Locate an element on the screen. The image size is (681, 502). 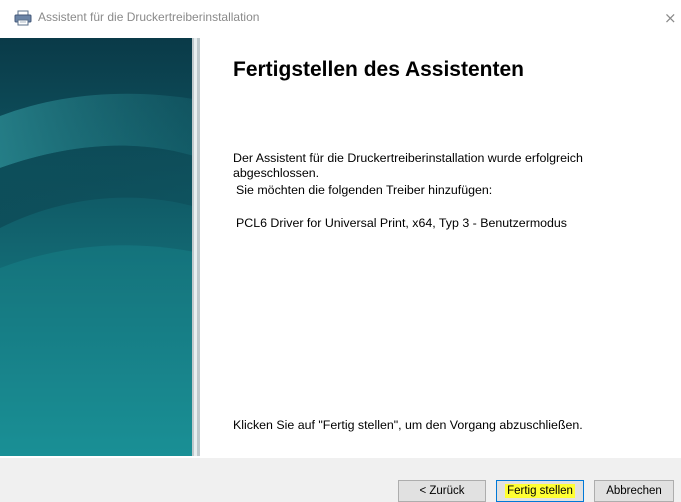
finish-button: Fertig stellen is located at coordinates (540, 491).